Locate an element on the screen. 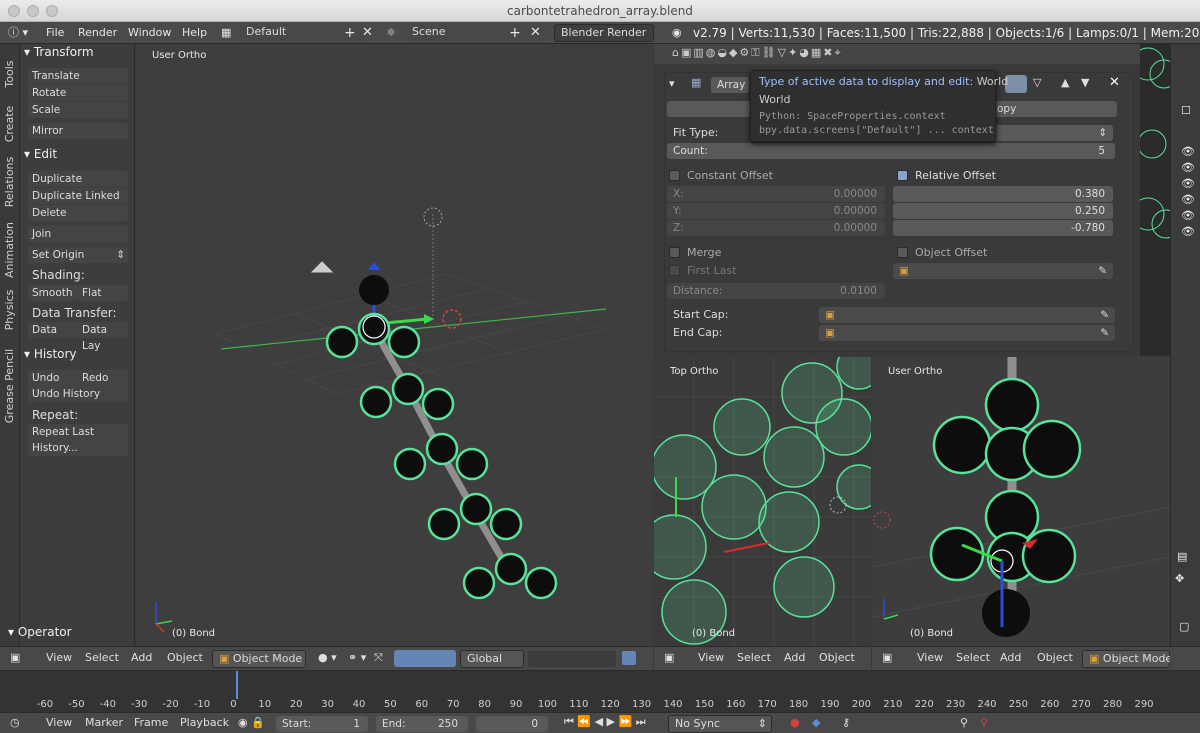  rotate-button: Rotate is located at coordinates (78, 93).